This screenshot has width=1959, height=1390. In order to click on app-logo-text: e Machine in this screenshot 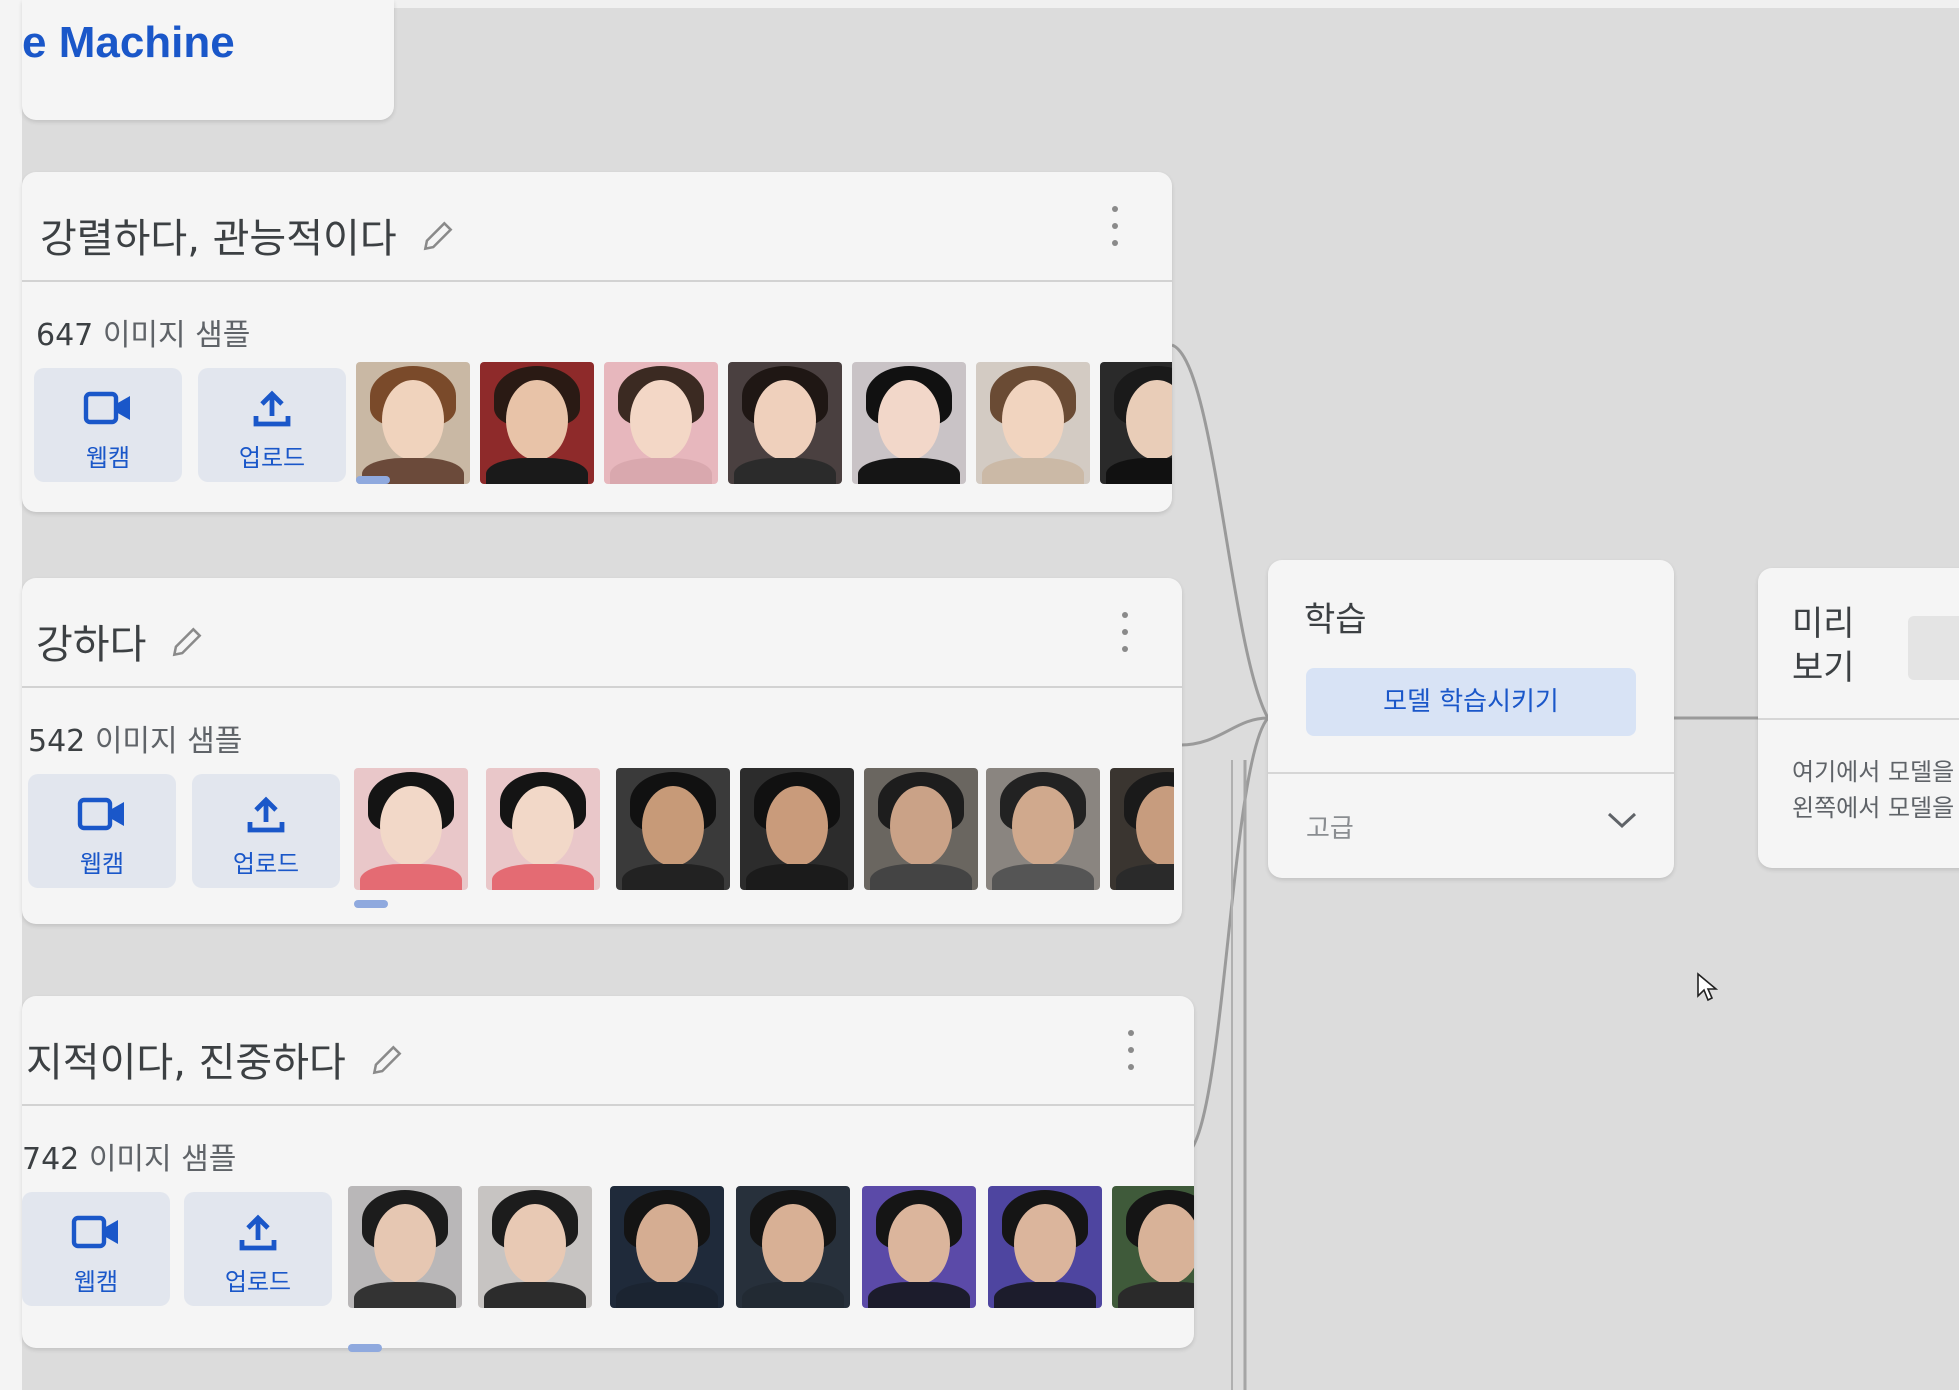, I will do `click(128, 42)`.